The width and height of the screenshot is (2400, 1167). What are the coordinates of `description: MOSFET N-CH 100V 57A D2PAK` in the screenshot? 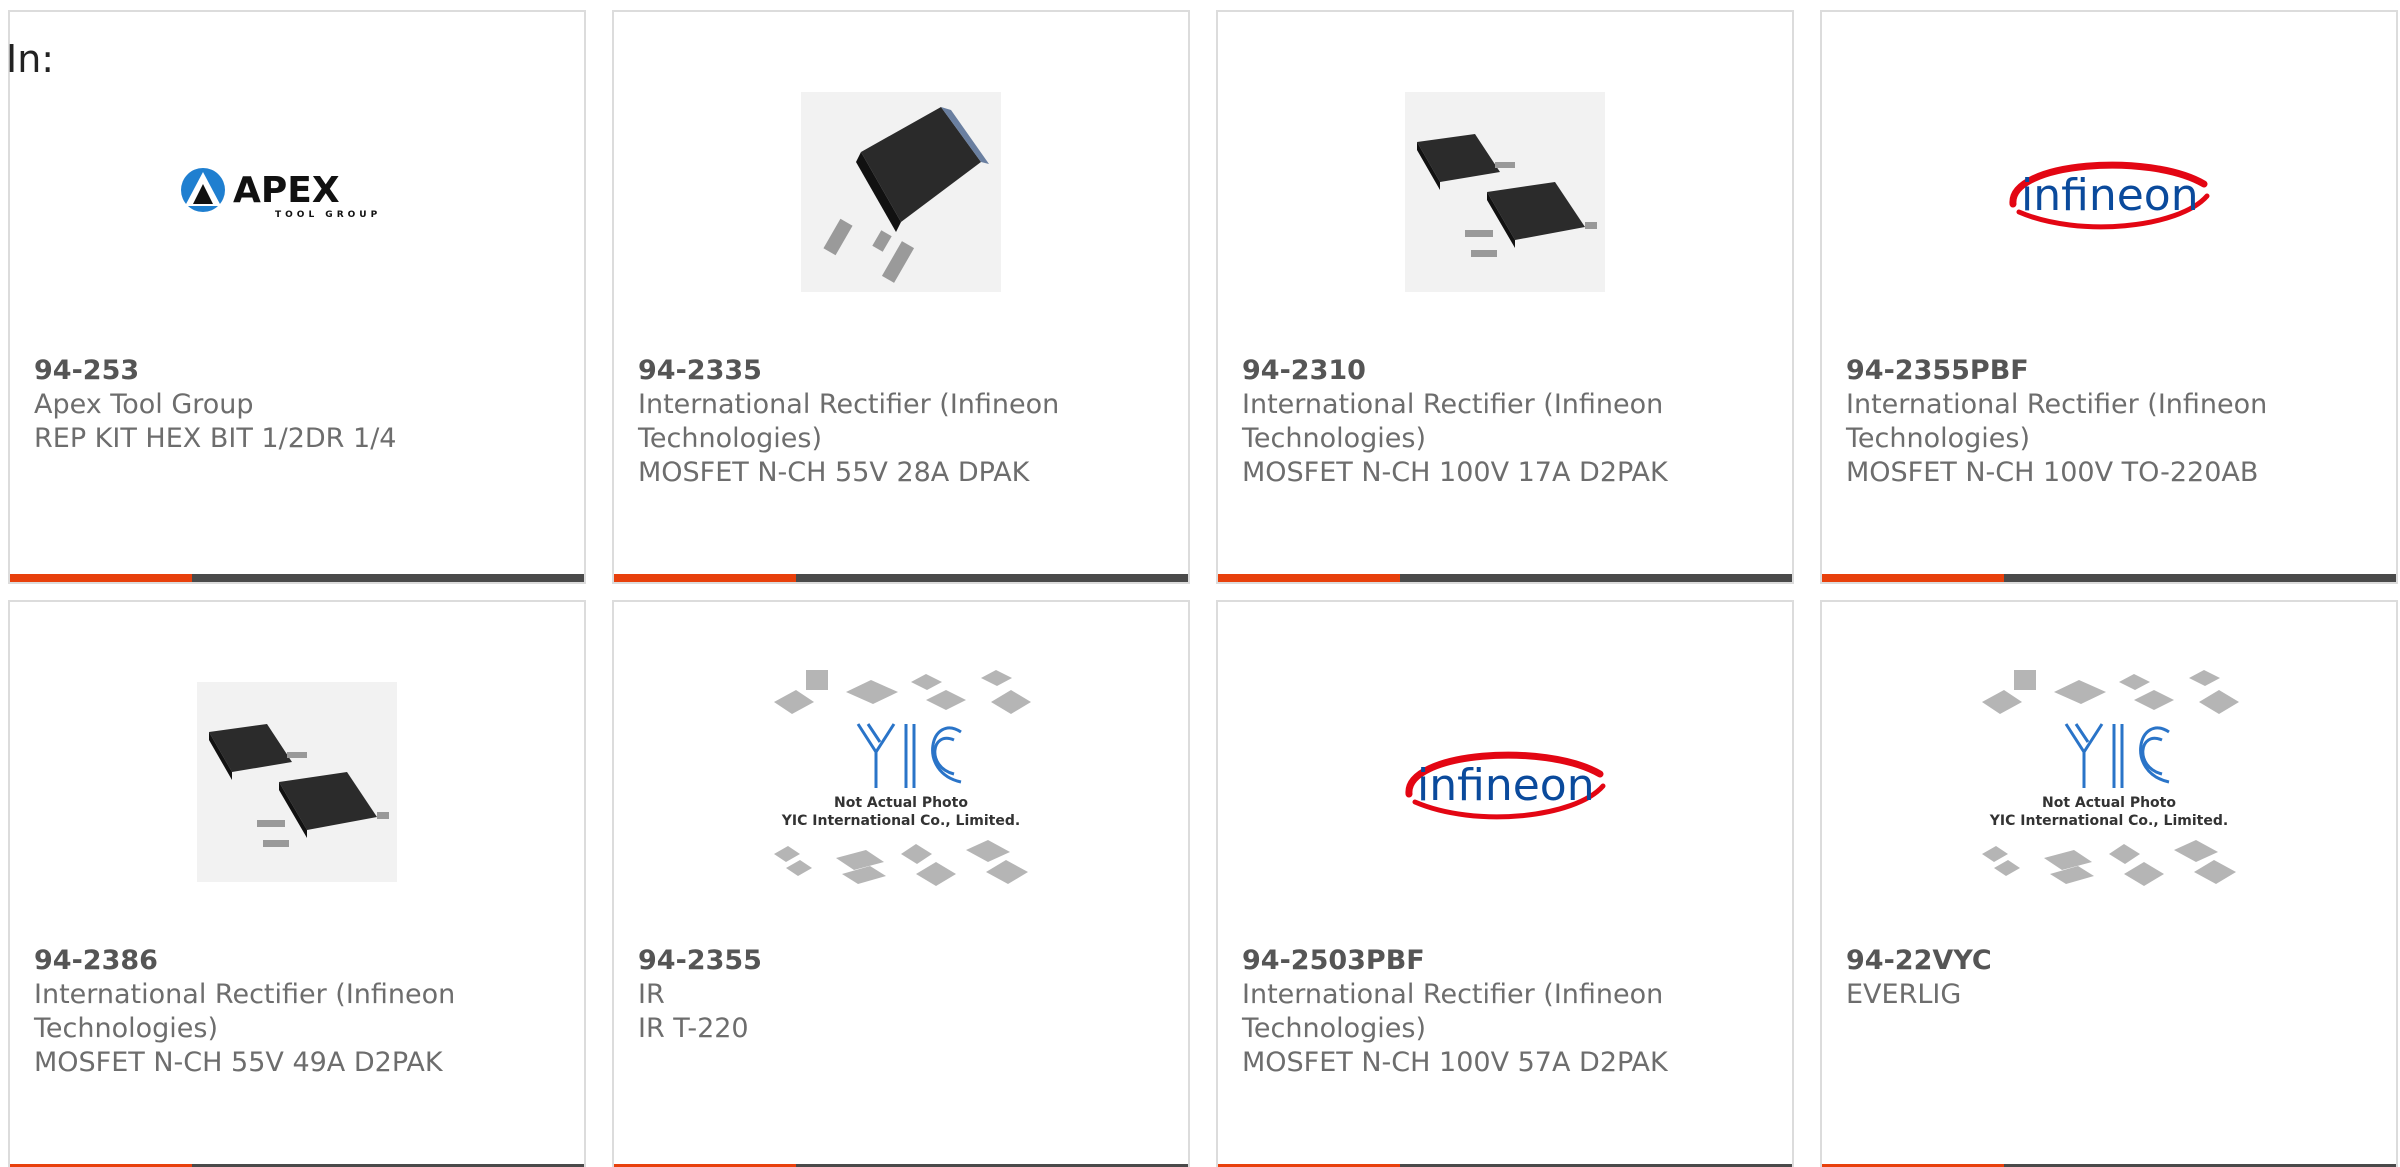 It's located at (1455, 1062).